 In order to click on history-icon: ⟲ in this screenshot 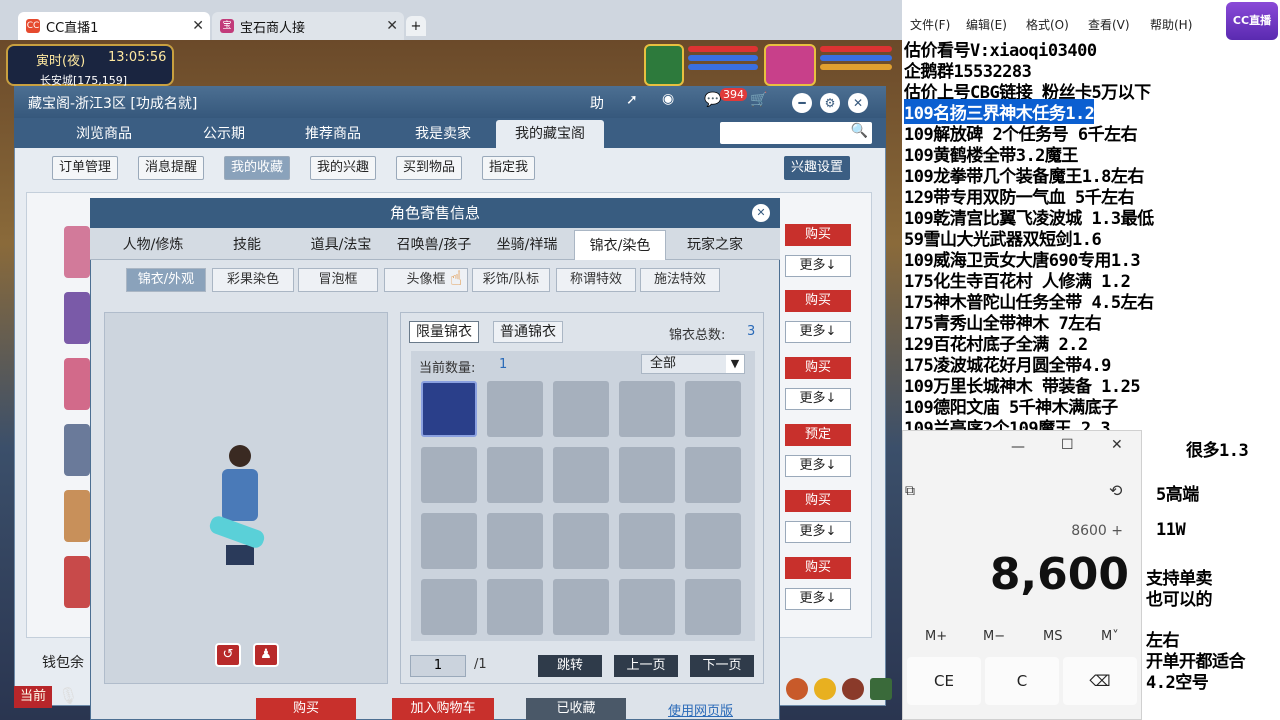, I will do `click(1115, 490)`.